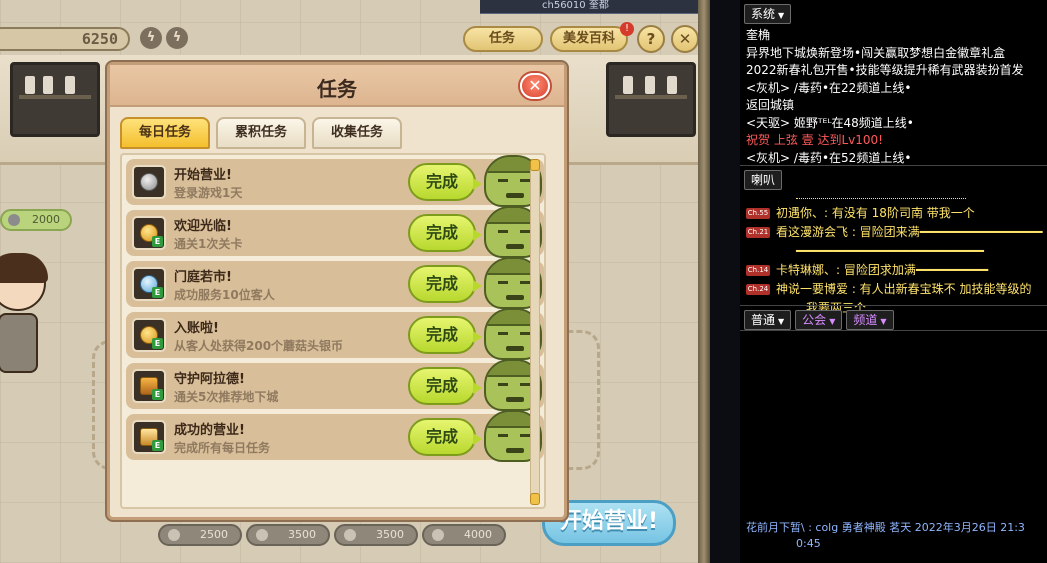 This screenshot has height=563, width=1047. Describe the element at coordinates (208, 193) in the screenshot. I see `task-description: 登录游戏1天` at that location.